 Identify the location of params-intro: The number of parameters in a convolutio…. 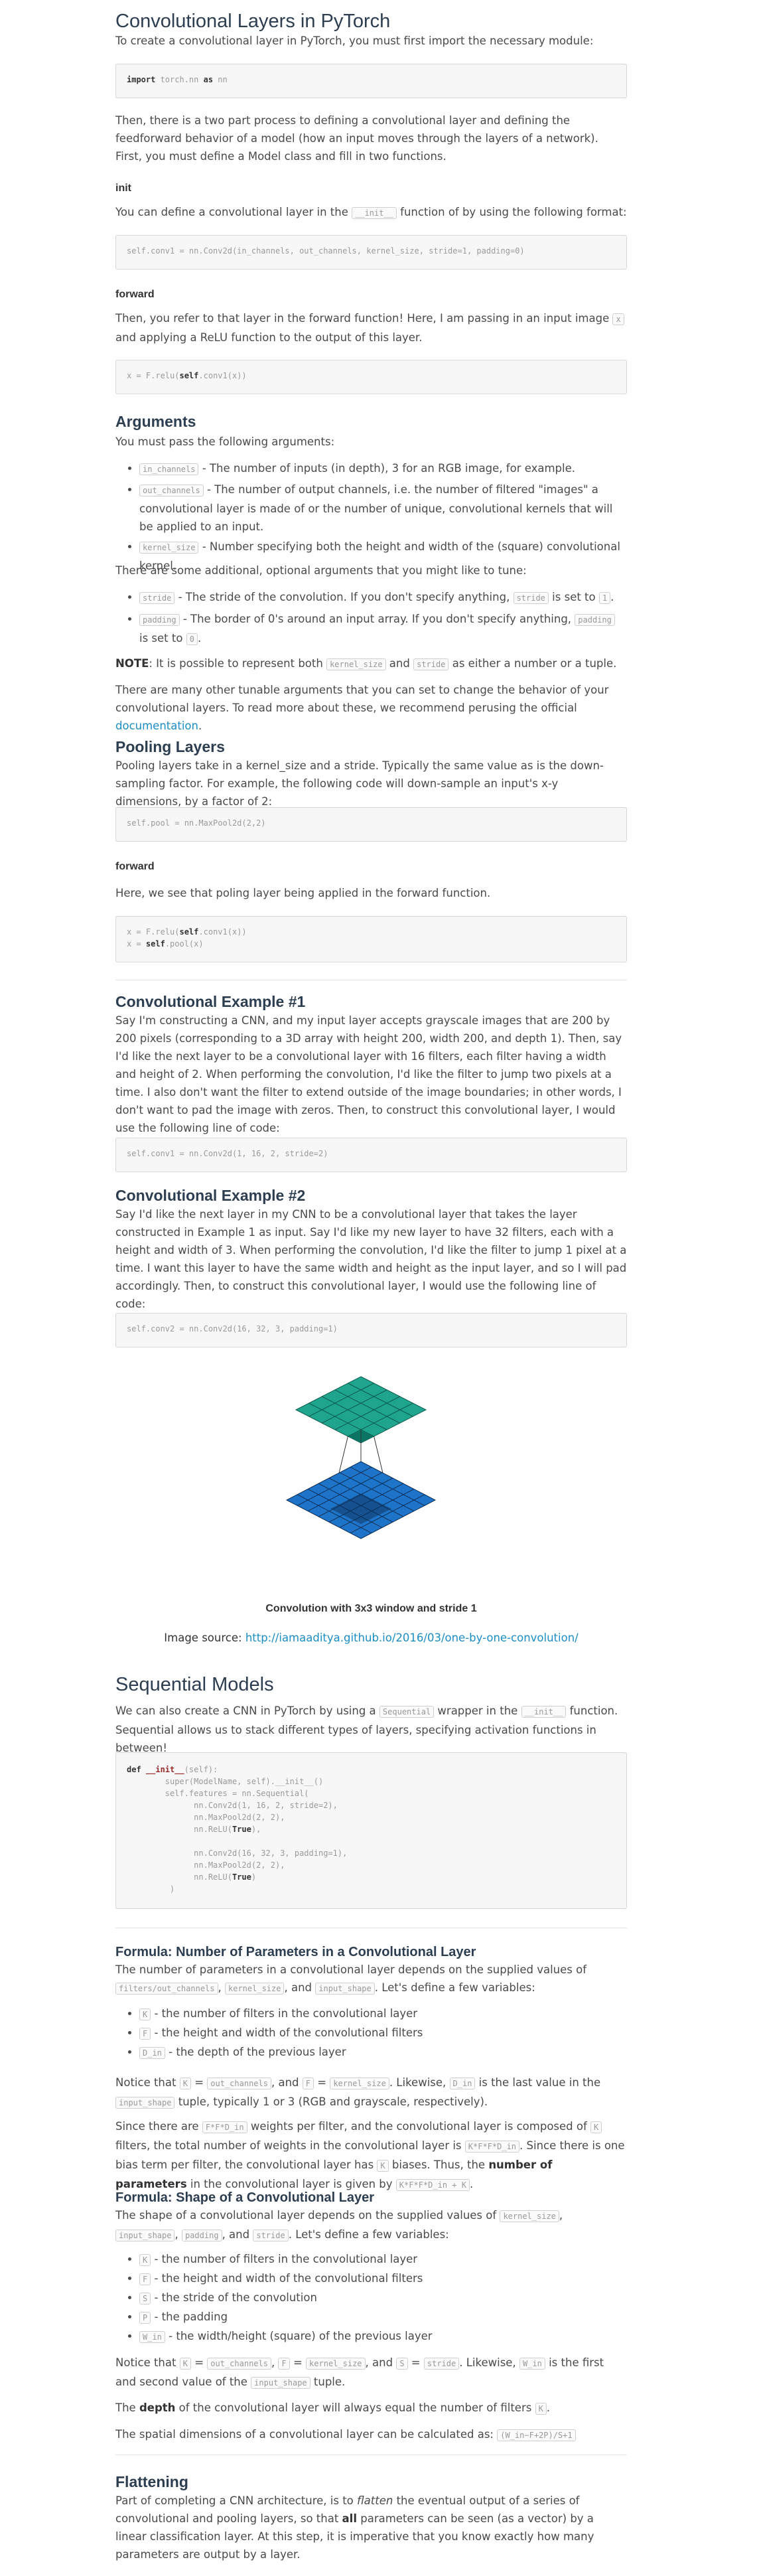
(371, 1979).